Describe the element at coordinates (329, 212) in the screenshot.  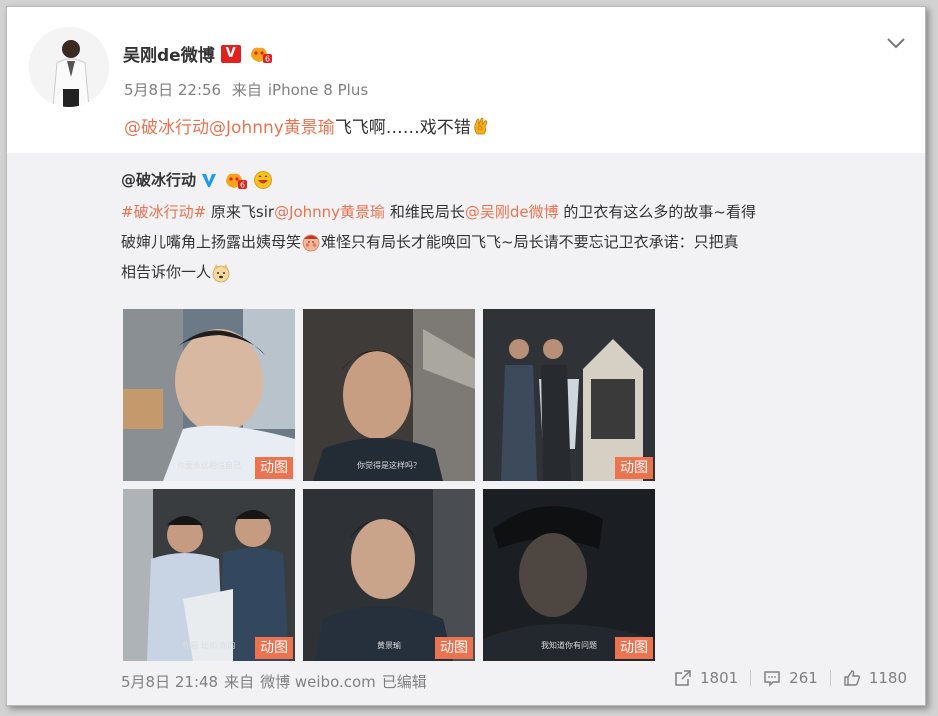
I see `mention-link: @Johnny黄景瑜` at that location.